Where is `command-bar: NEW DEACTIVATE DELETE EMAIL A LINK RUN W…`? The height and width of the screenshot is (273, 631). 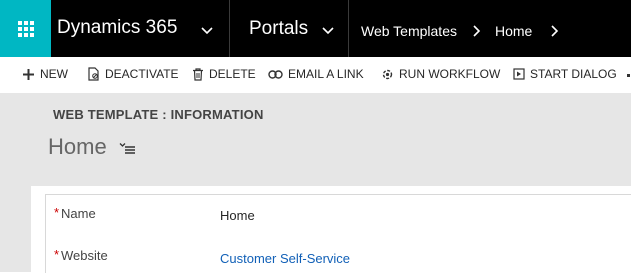
command-bar: NEW DEACTIVATE DELETE EMAIL A LINK RUN W… is located at coordinates (315, 75).